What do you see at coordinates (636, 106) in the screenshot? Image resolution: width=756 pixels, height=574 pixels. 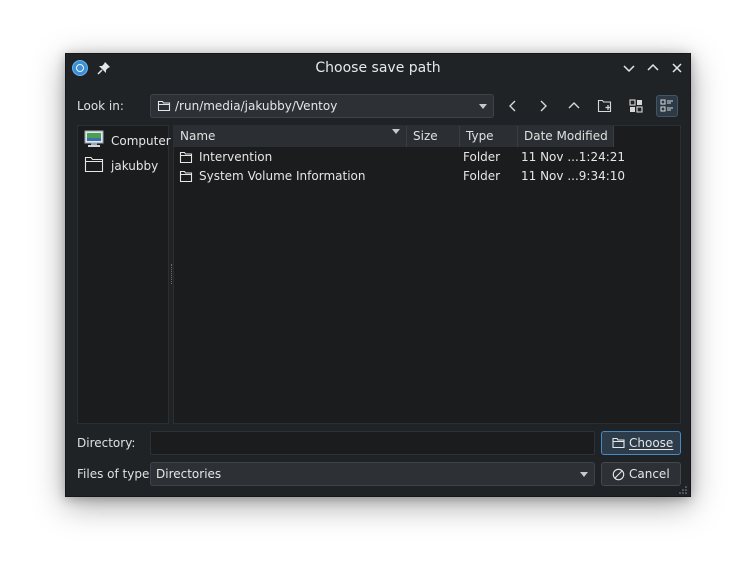 I see `icon-view-button` at bounding box center [636, 106].